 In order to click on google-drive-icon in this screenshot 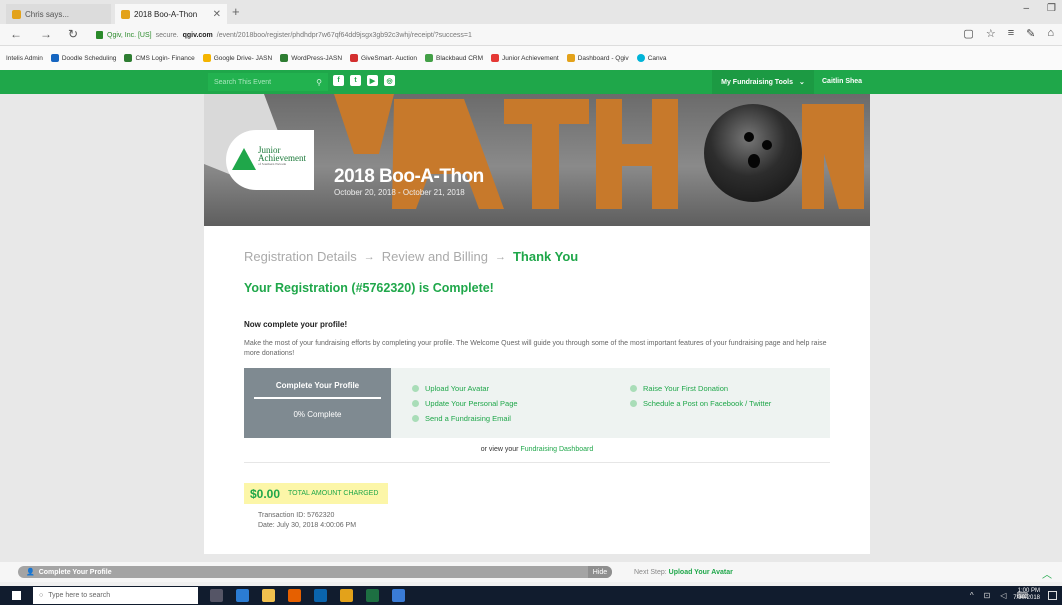, I will do `click(206, 58)`.